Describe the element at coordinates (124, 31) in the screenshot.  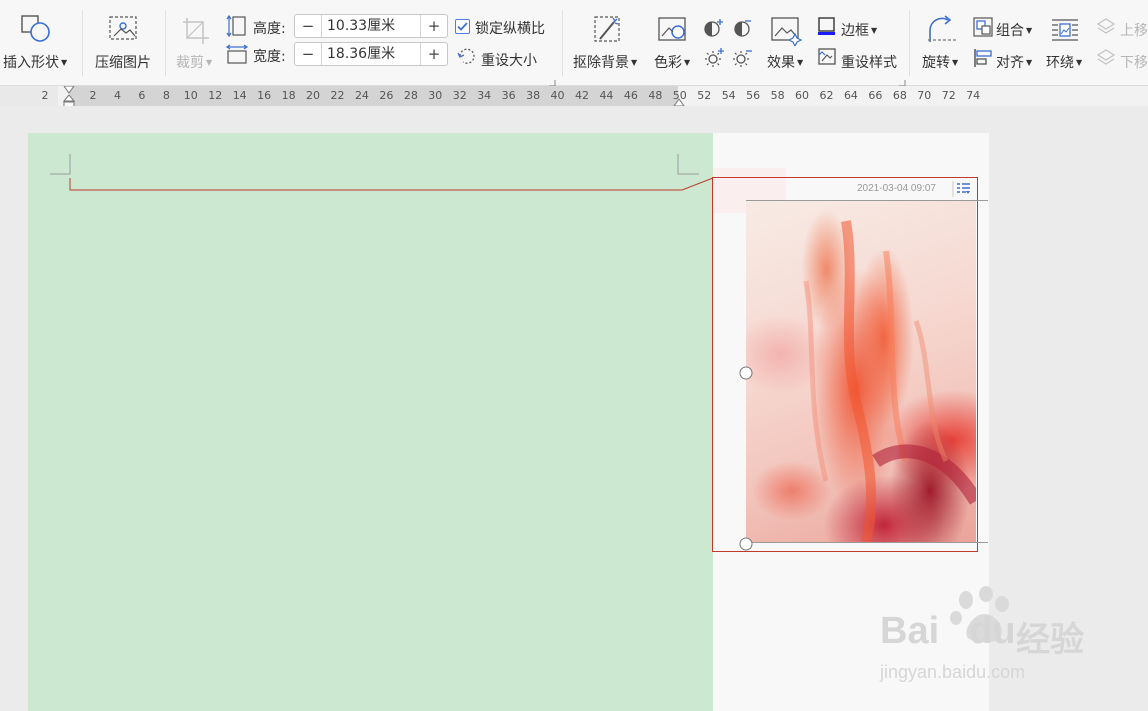
I see `compress-picture-icon` at that location.